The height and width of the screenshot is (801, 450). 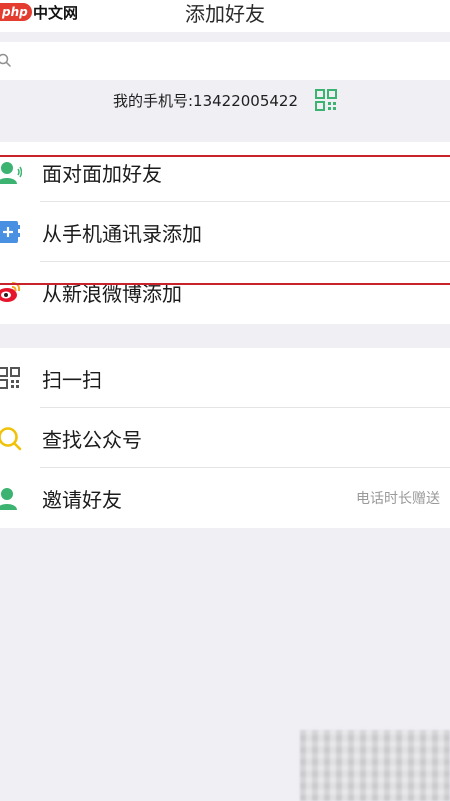 I want to click on page-title: 添加好友, so click(x=225, y=14).